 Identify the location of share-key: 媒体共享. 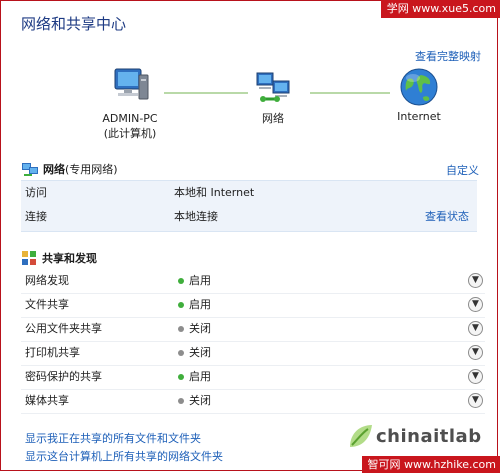
(47, 400).